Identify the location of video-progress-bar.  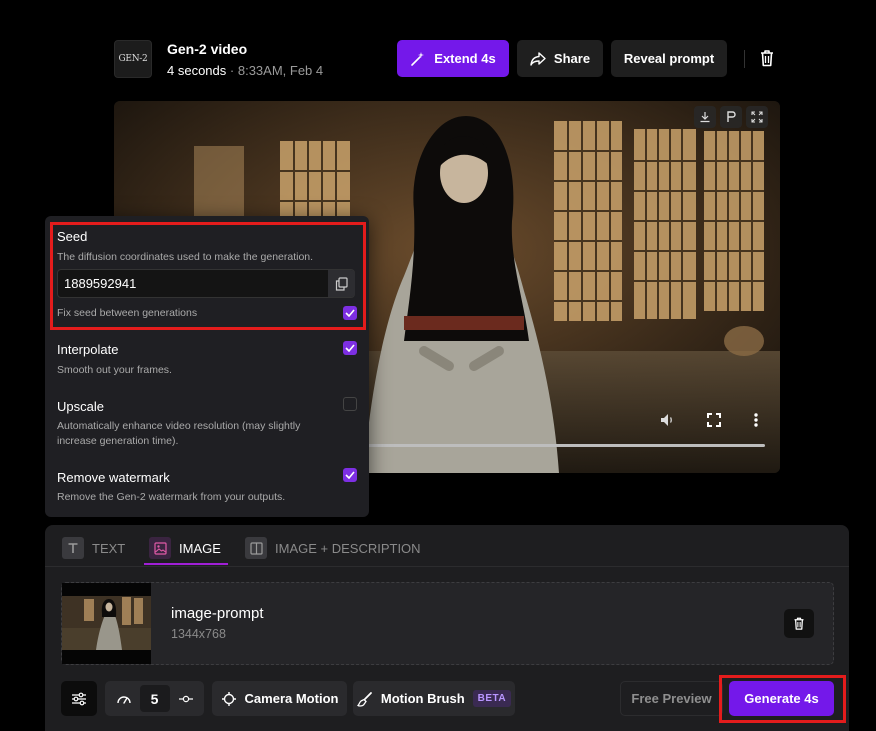
(563, 445).